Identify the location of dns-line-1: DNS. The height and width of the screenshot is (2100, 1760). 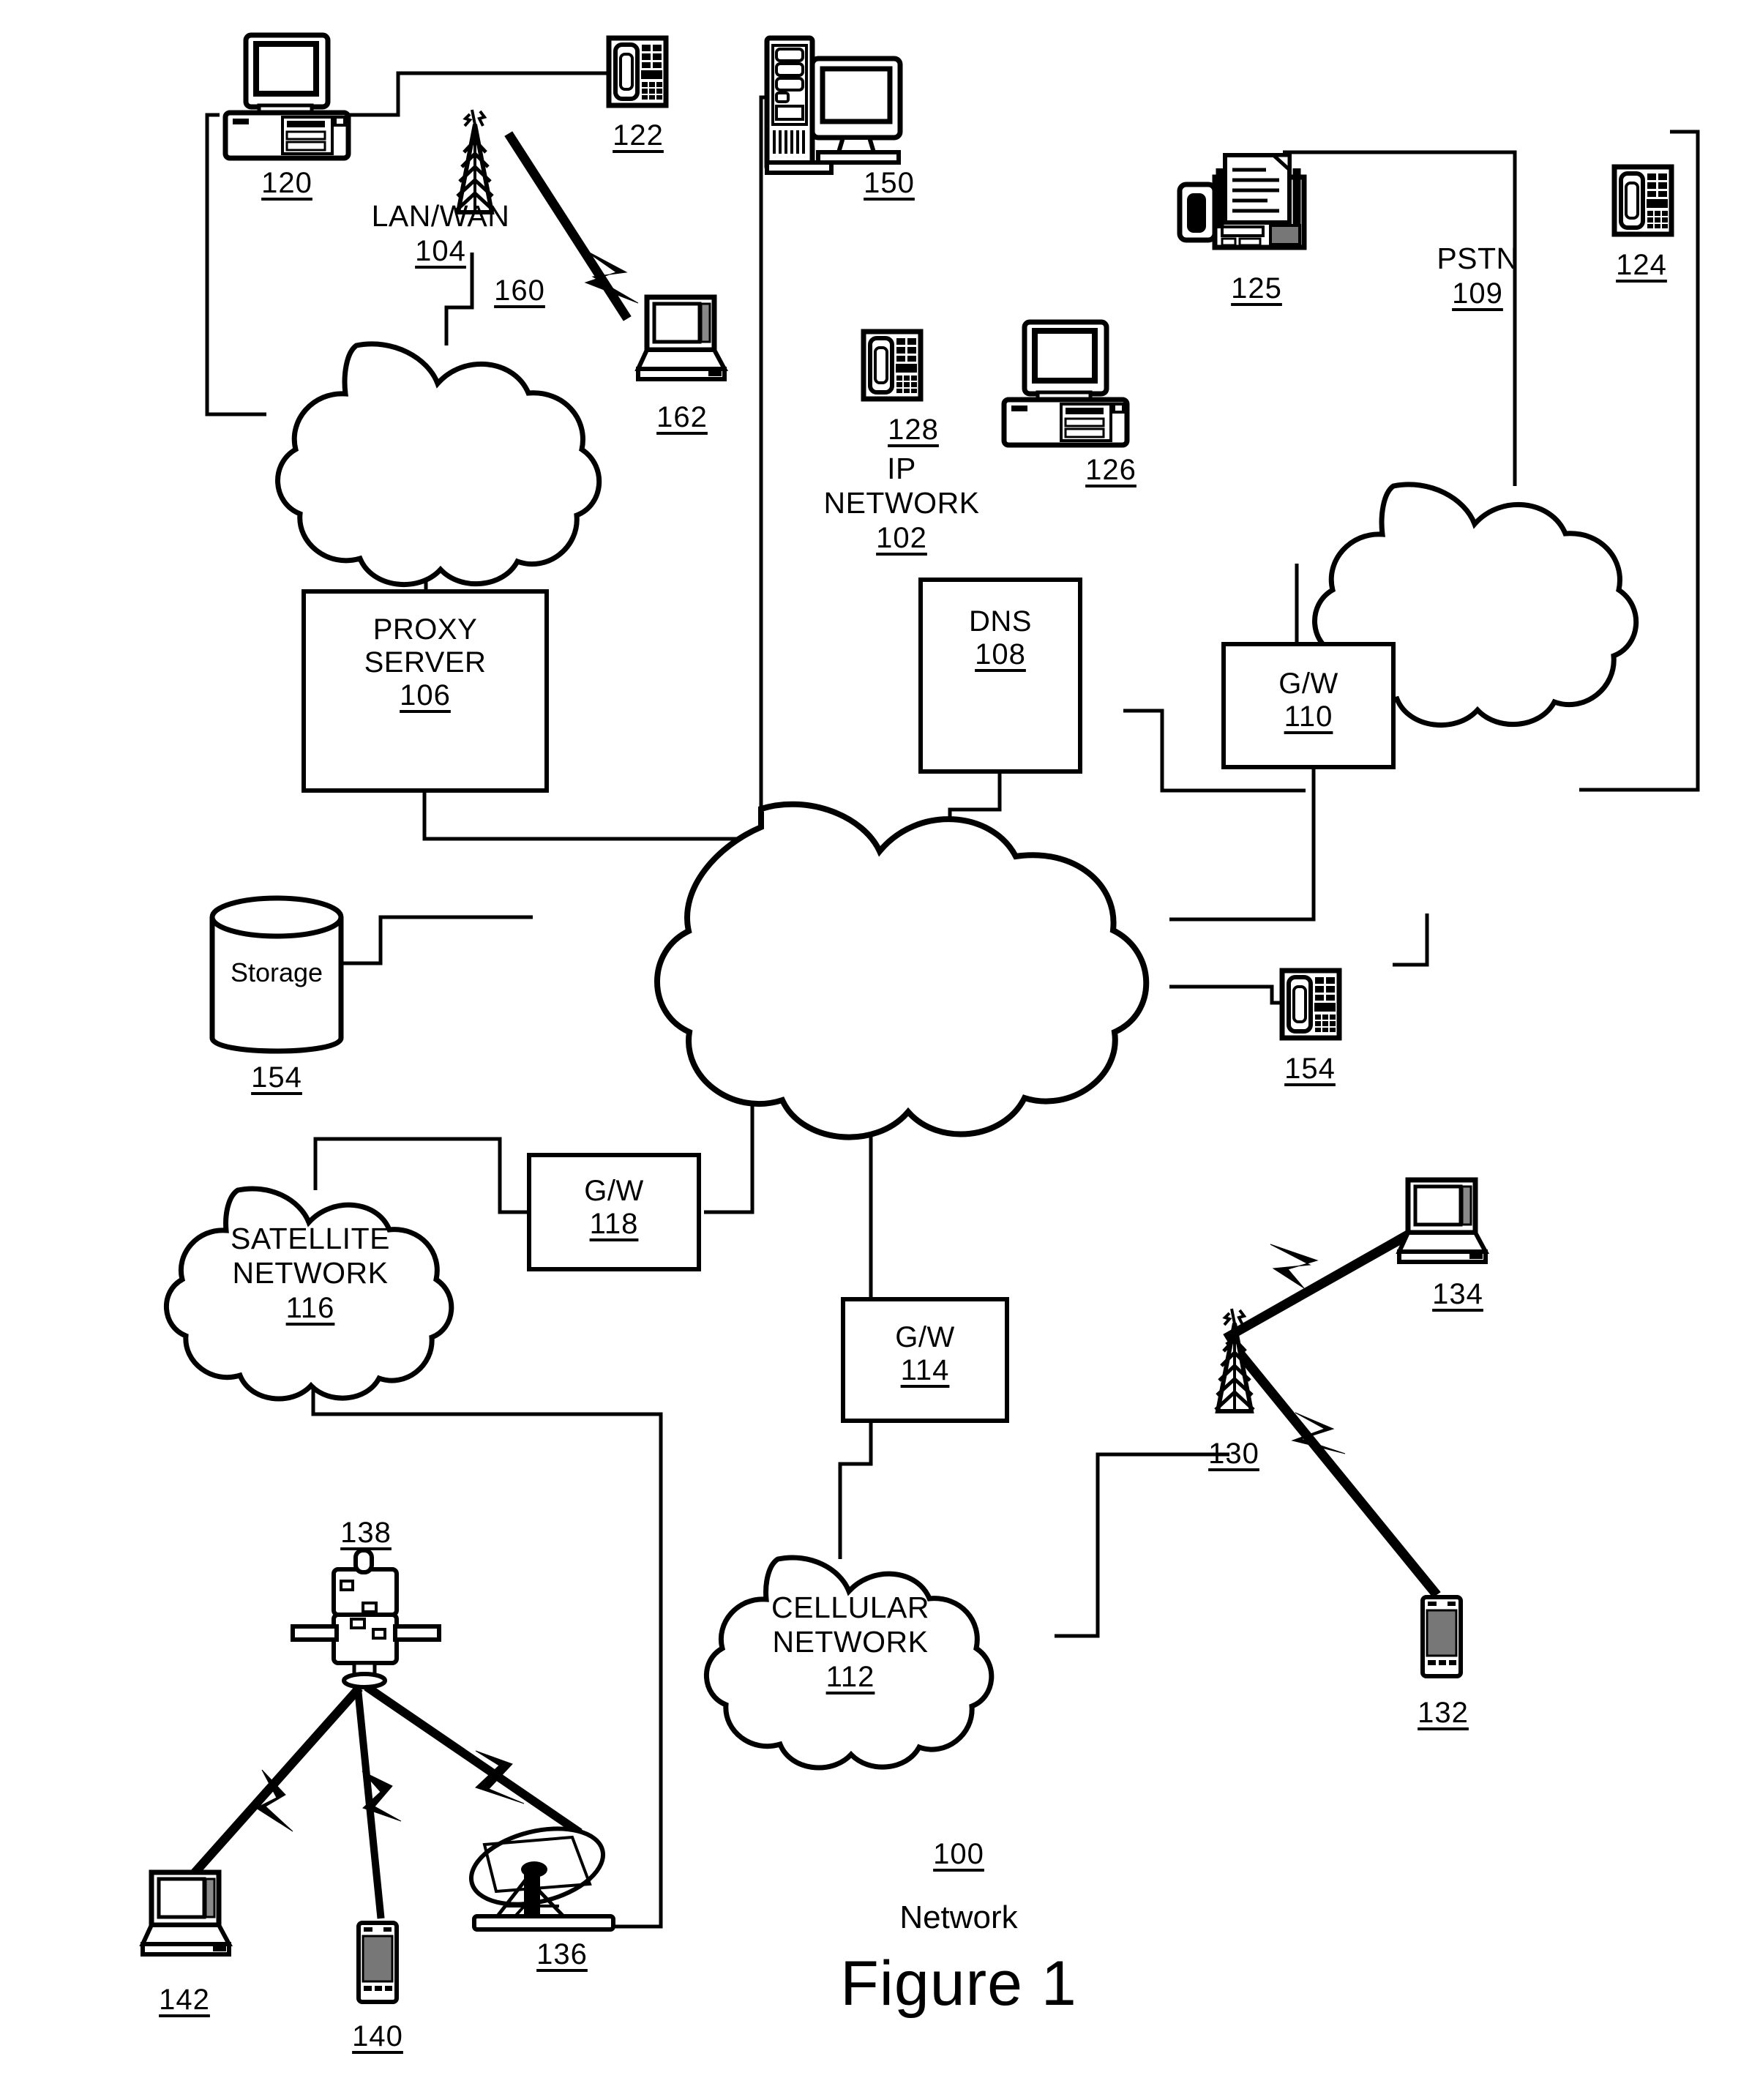
(1000, 621).